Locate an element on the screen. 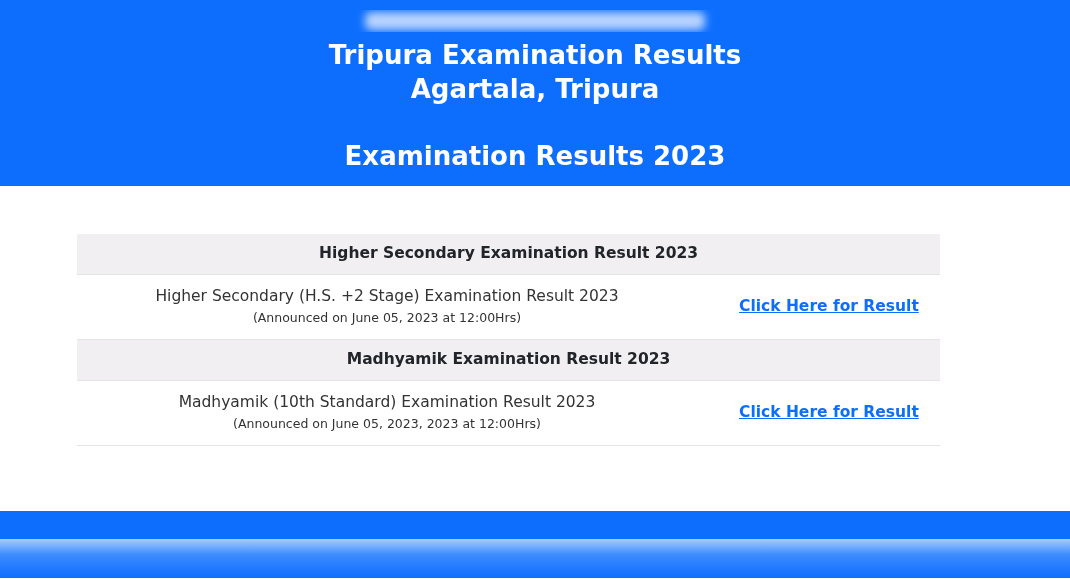 This screenshot has height=579, width=1070. page-title-line: Agartala, Tripura is located at coordinates (535, 89).